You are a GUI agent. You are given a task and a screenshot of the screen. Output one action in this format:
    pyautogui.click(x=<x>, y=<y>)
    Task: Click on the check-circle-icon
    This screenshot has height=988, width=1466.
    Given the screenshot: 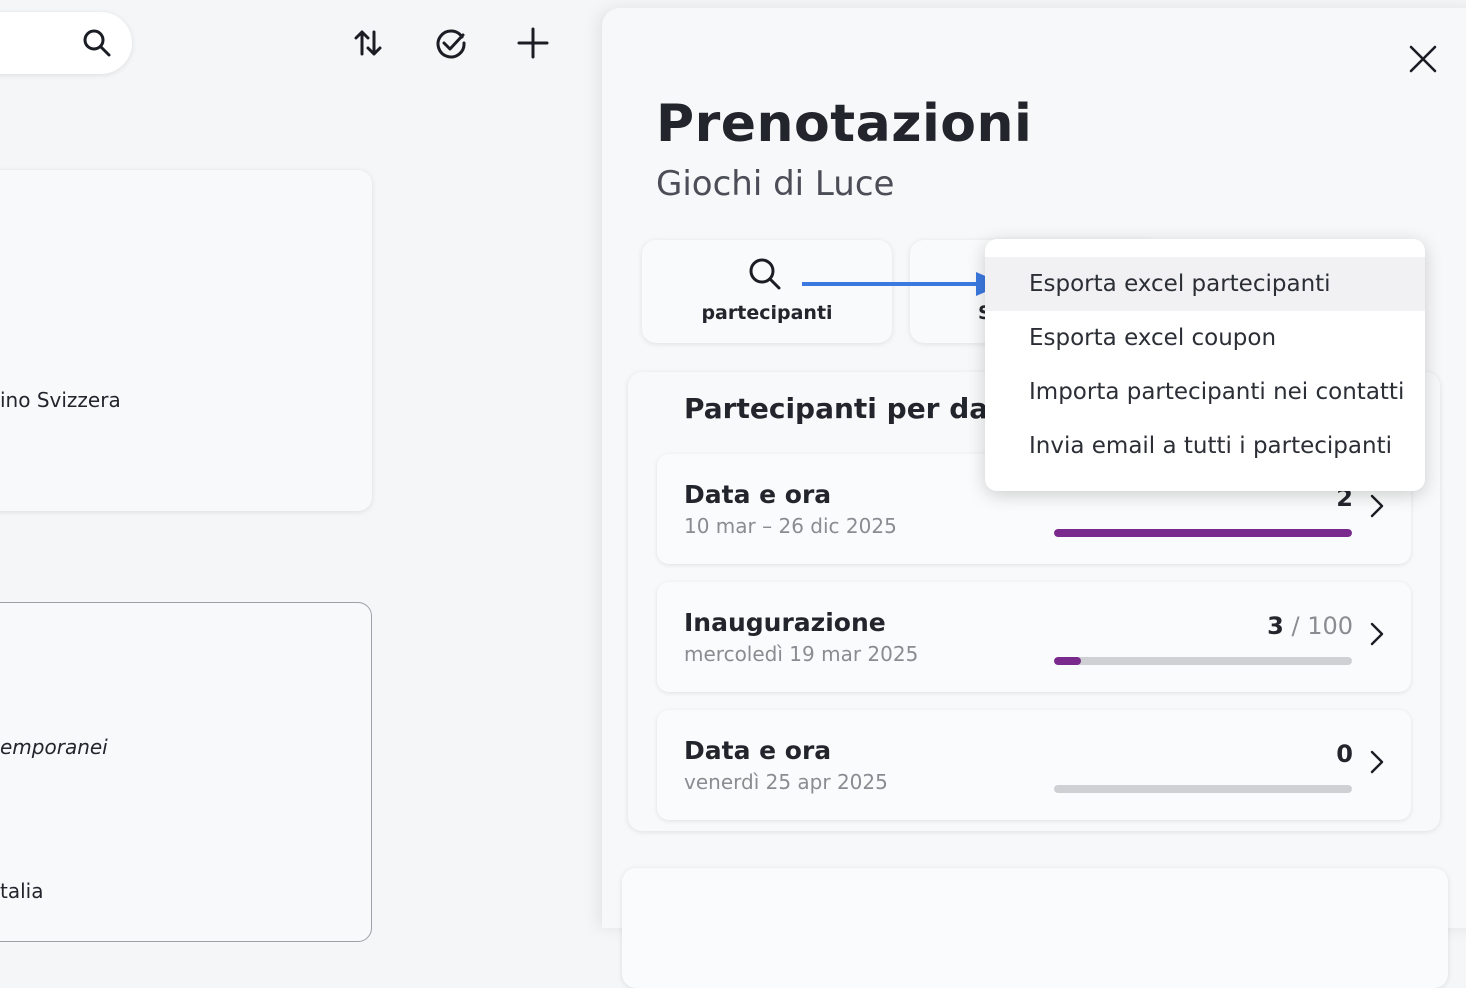 What is the action you would take?
    pyautogui.click(x=451, y=43)
    